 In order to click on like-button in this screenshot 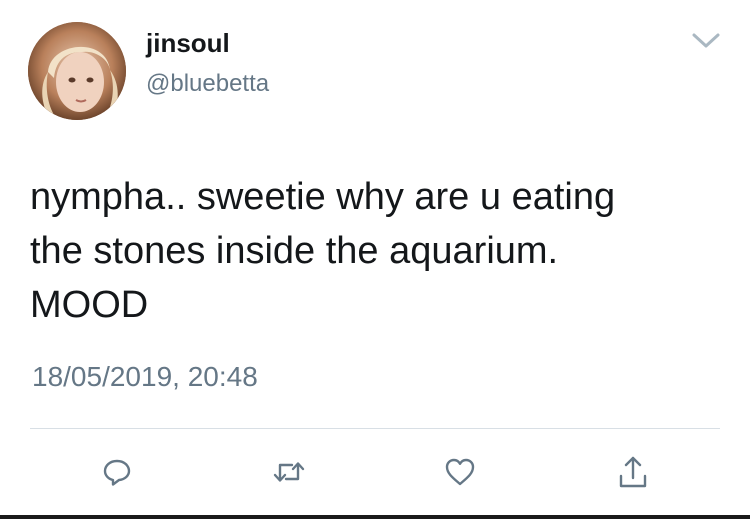, I will do `click(460, 472)`.